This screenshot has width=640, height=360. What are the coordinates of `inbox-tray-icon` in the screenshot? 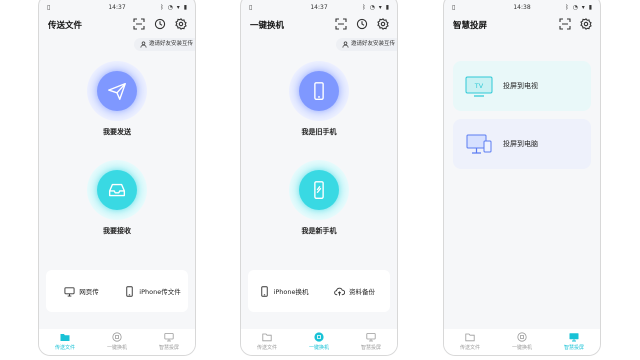 It's located at (117, 190).